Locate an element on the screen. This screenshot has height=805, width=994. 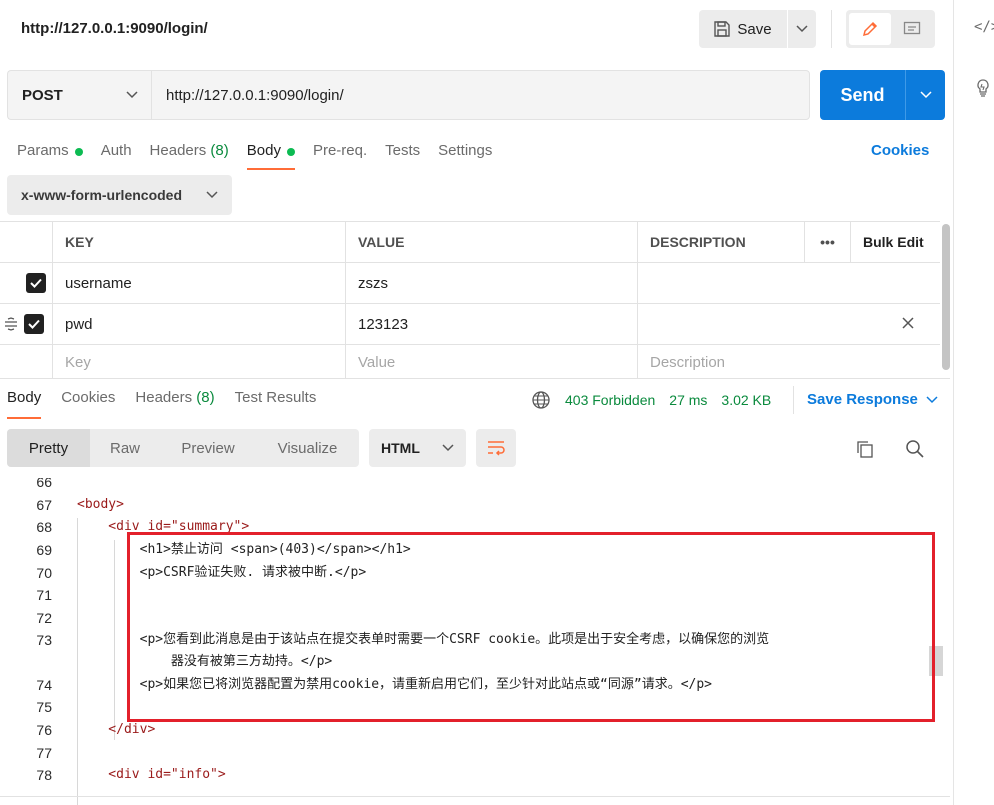
table-scrollbar is located at coordinates (946, 297).